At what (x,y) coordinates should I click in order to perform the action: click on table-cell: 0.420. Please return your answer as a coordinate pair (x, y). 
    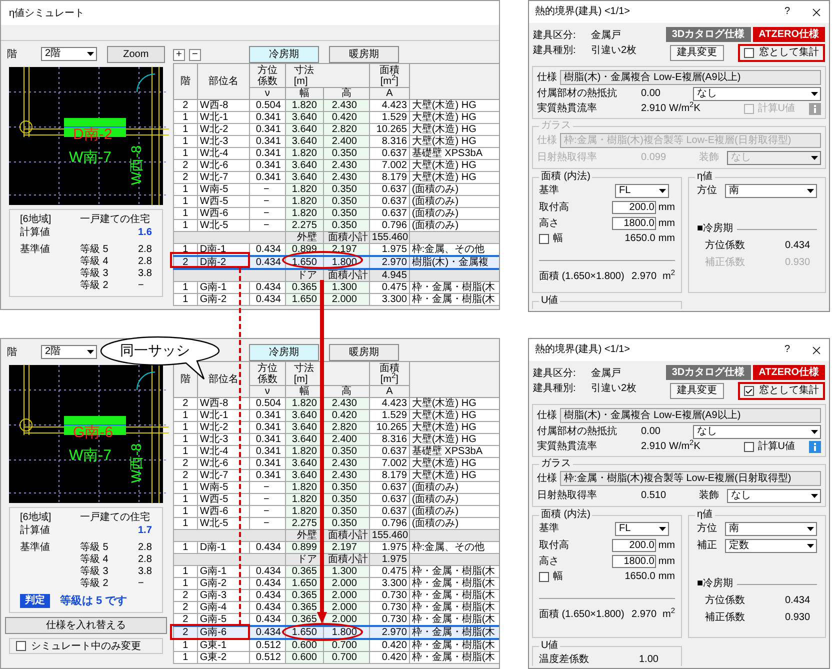
    Looking at the image, I should click on (389, 658).